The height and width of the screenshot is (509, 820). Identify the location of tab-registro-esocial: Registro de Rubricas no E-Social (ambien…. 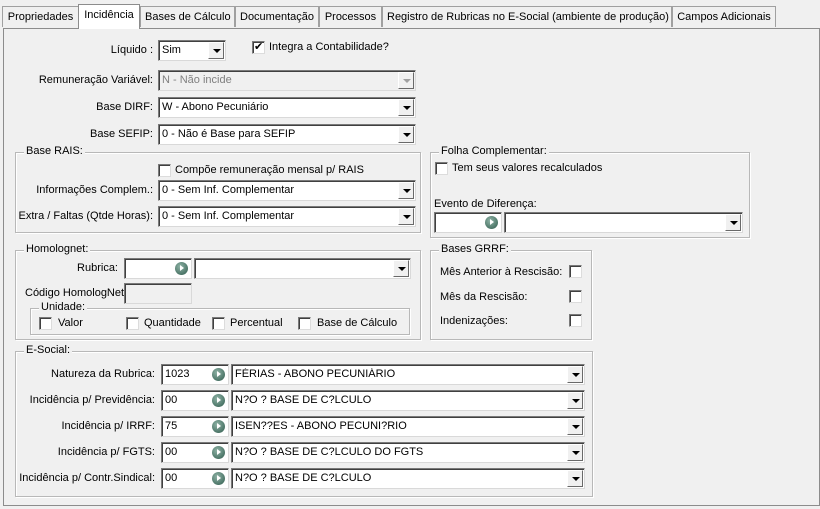
(527, 16).